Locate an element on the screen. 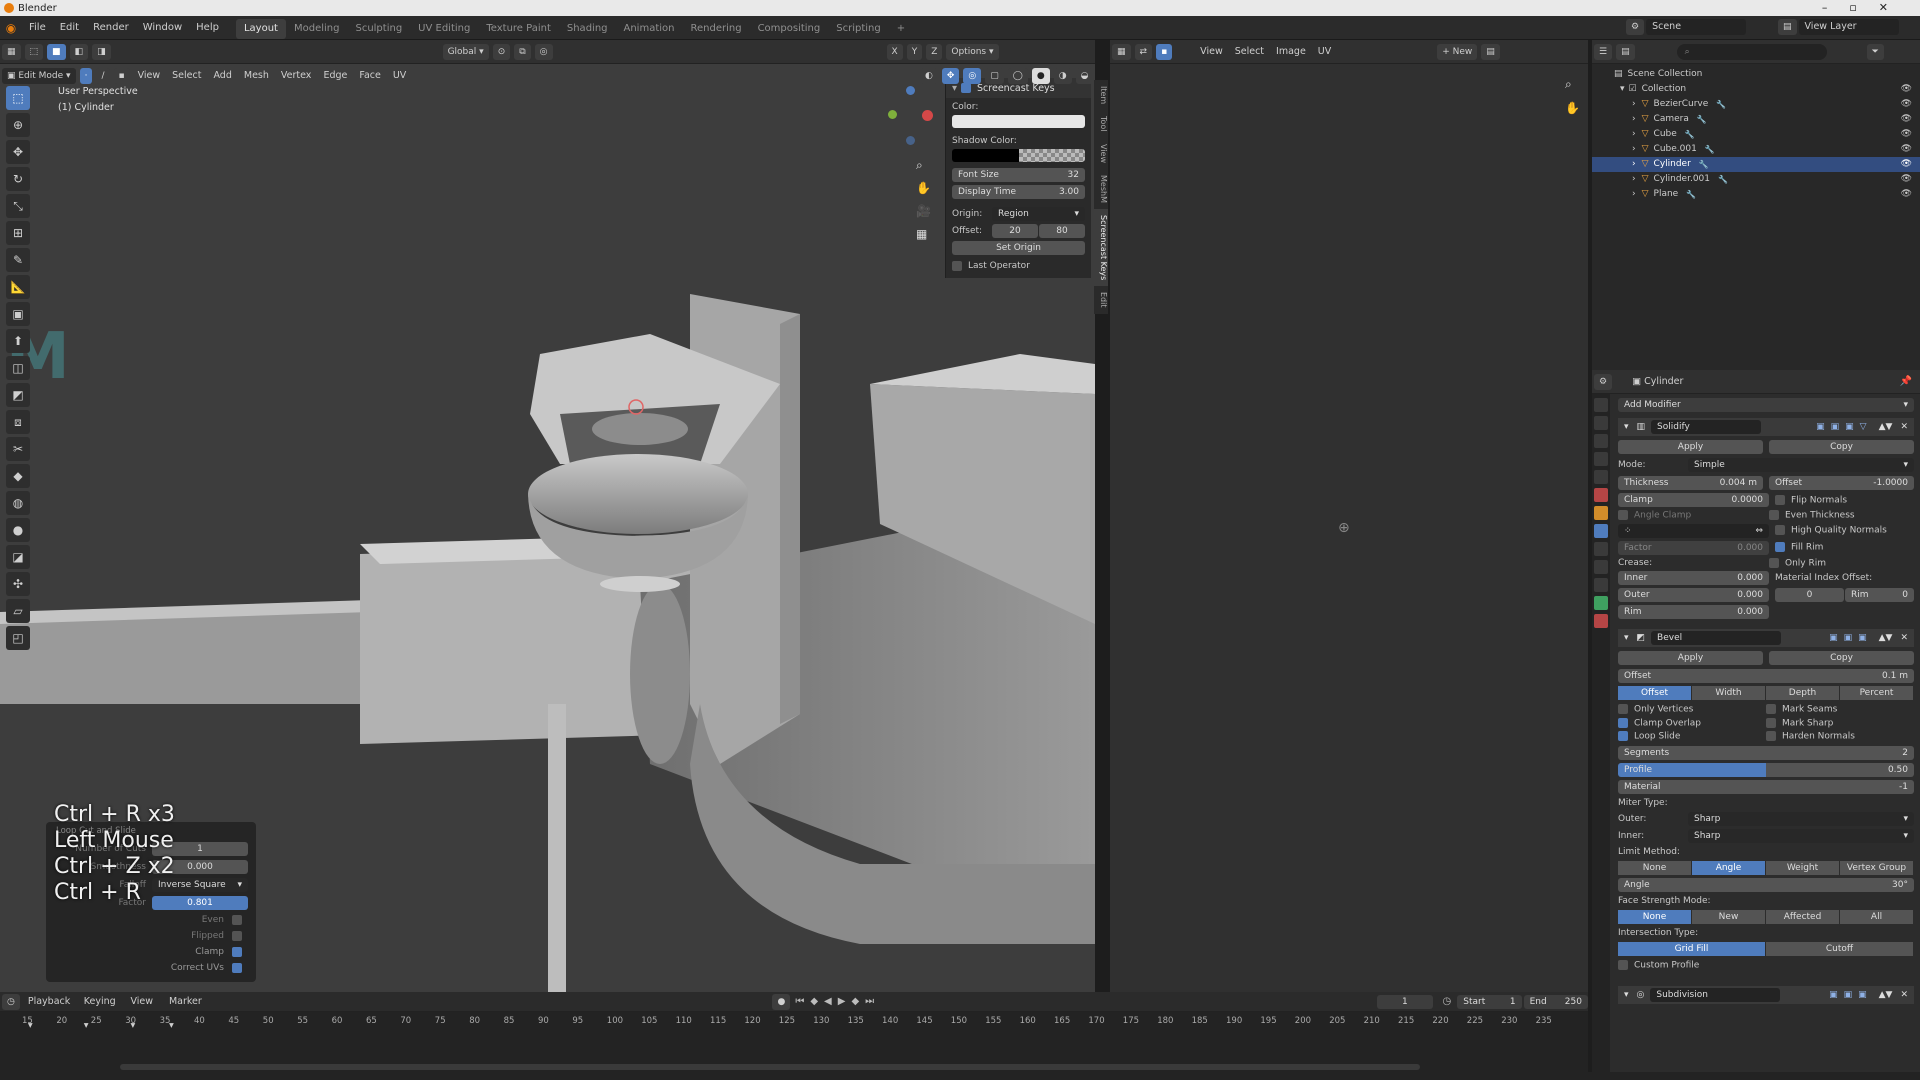 Image resolution: width=1920 pixels, height=1080 pixels. workspace-tab-modeling: Modeling is located at coordinates (317, 29).